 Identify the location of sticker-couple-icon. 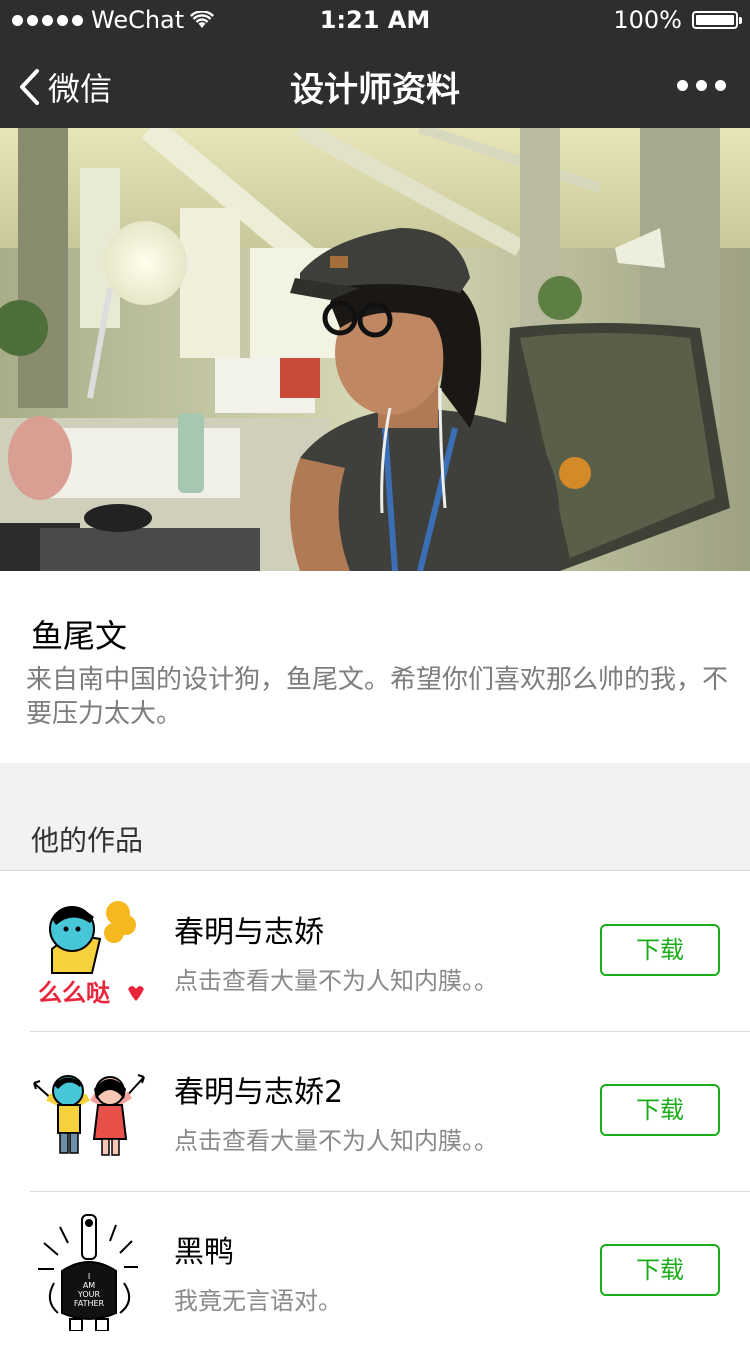
(89, 1115).